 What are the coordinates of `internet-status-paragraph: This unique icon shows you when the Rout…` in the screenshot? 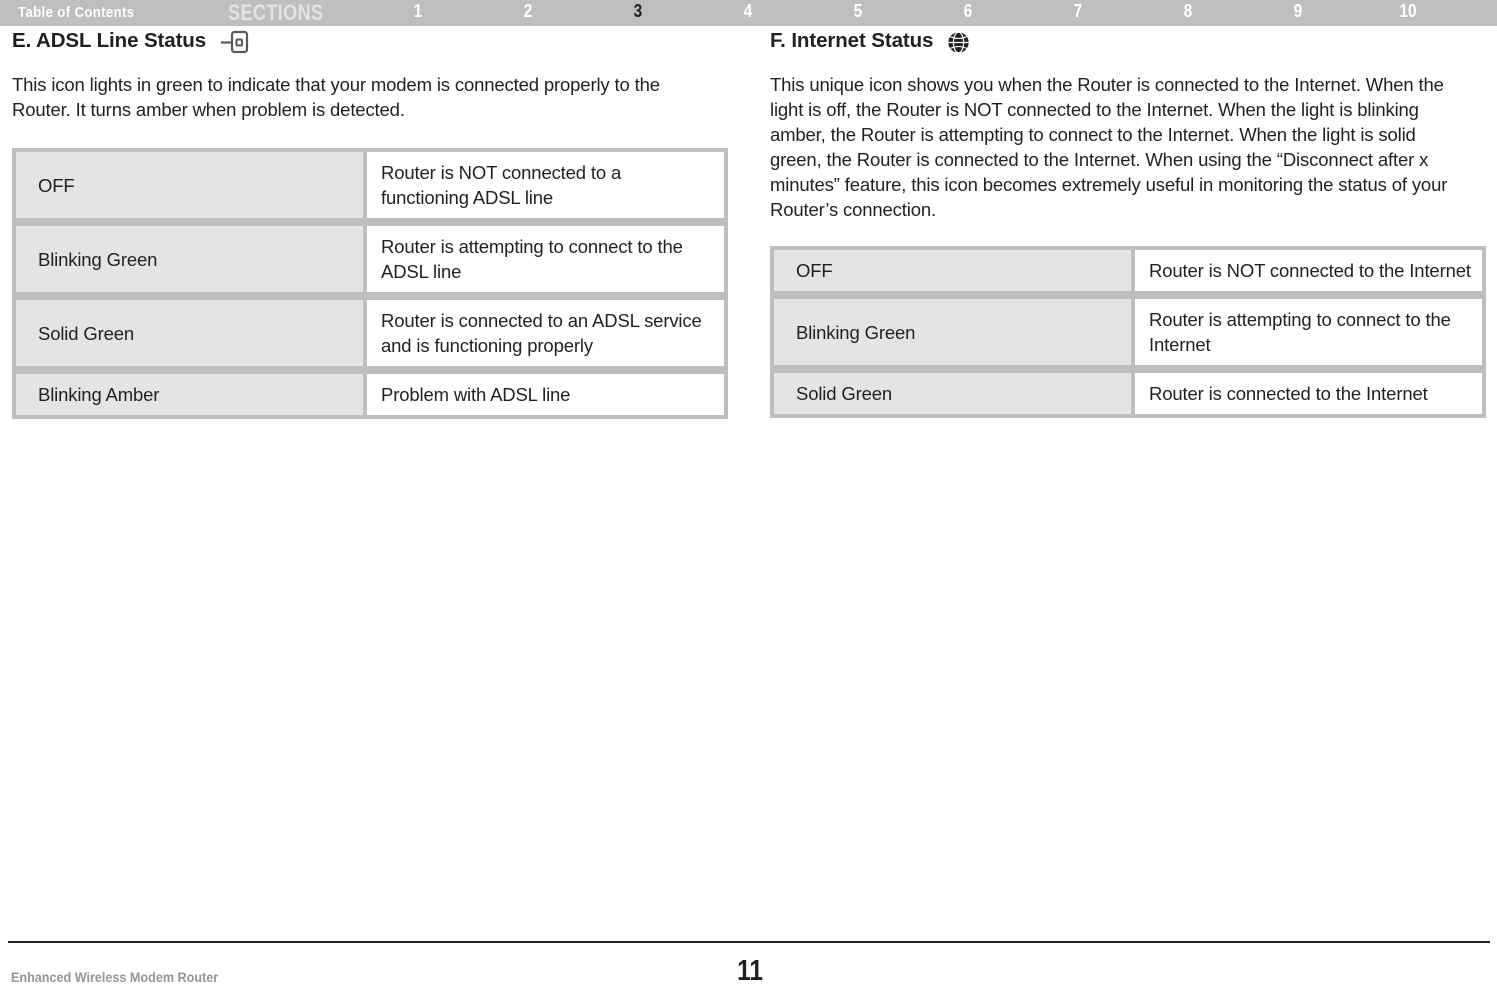 It's located at (1109, 147).